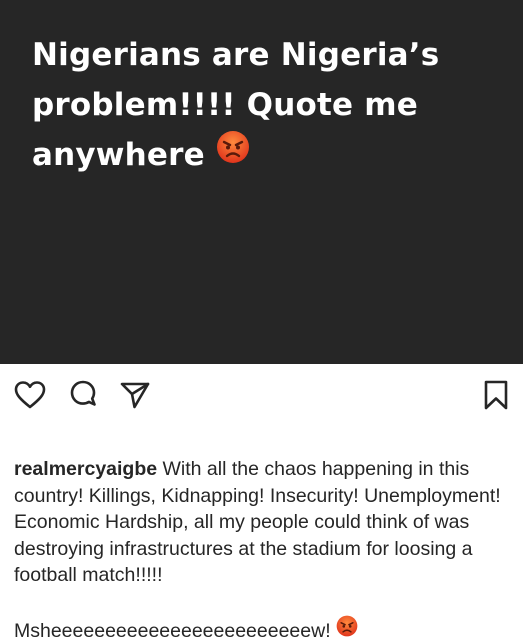 This screenshot has width=523, height=644. I want to click on comment-button, so click(83, 397).